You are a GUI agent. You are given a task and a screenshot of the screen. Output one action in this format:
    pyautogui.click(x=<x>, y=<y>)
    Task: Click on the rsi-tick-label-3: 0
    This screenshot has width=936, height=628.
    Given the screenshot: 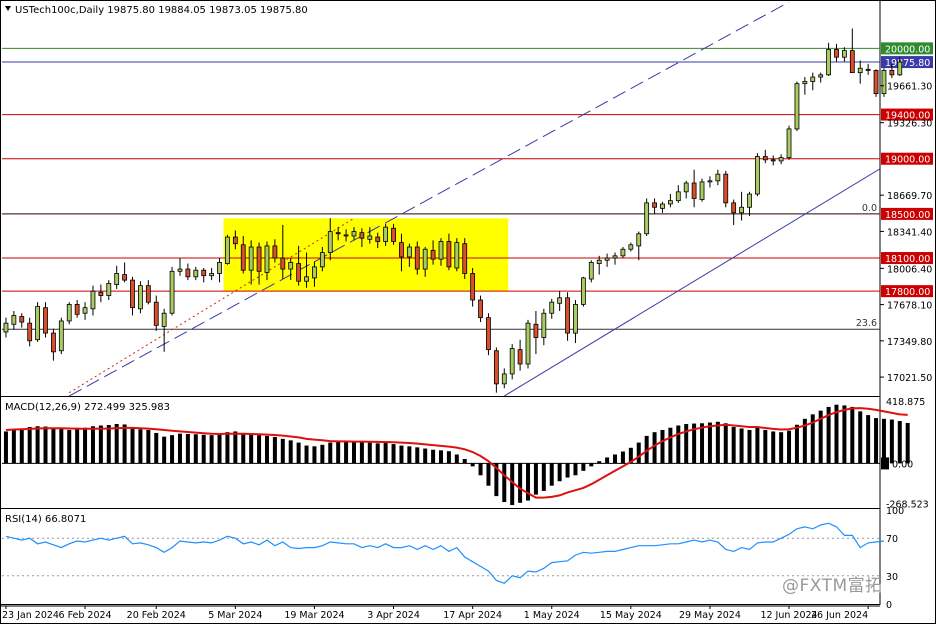 What is the action you would take?
    pyautogui.click(x=889, y=605)
    